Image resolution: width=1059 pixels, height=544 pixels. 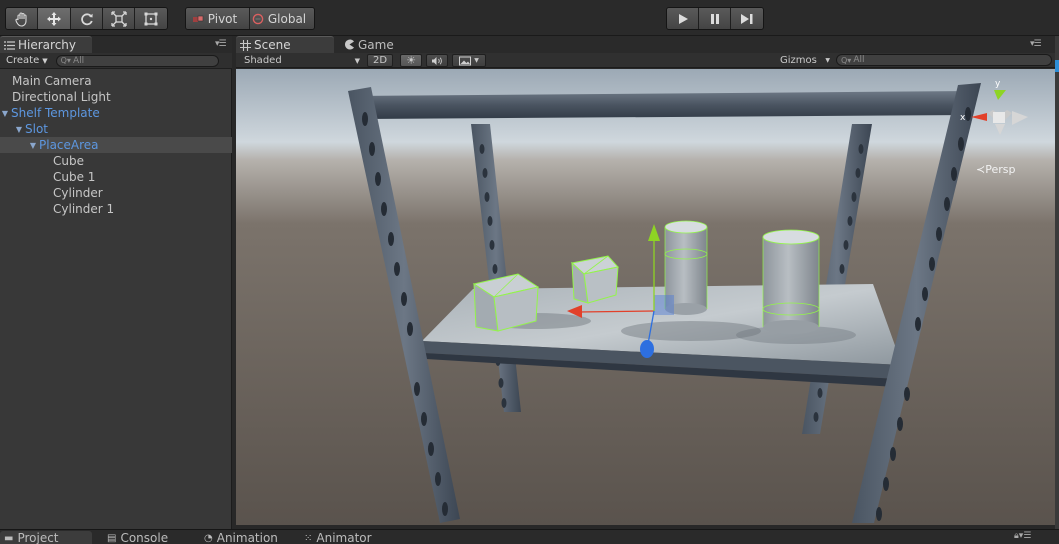 I want to click on hierarchy-item-label: Cube, so click(x=68, y=161).